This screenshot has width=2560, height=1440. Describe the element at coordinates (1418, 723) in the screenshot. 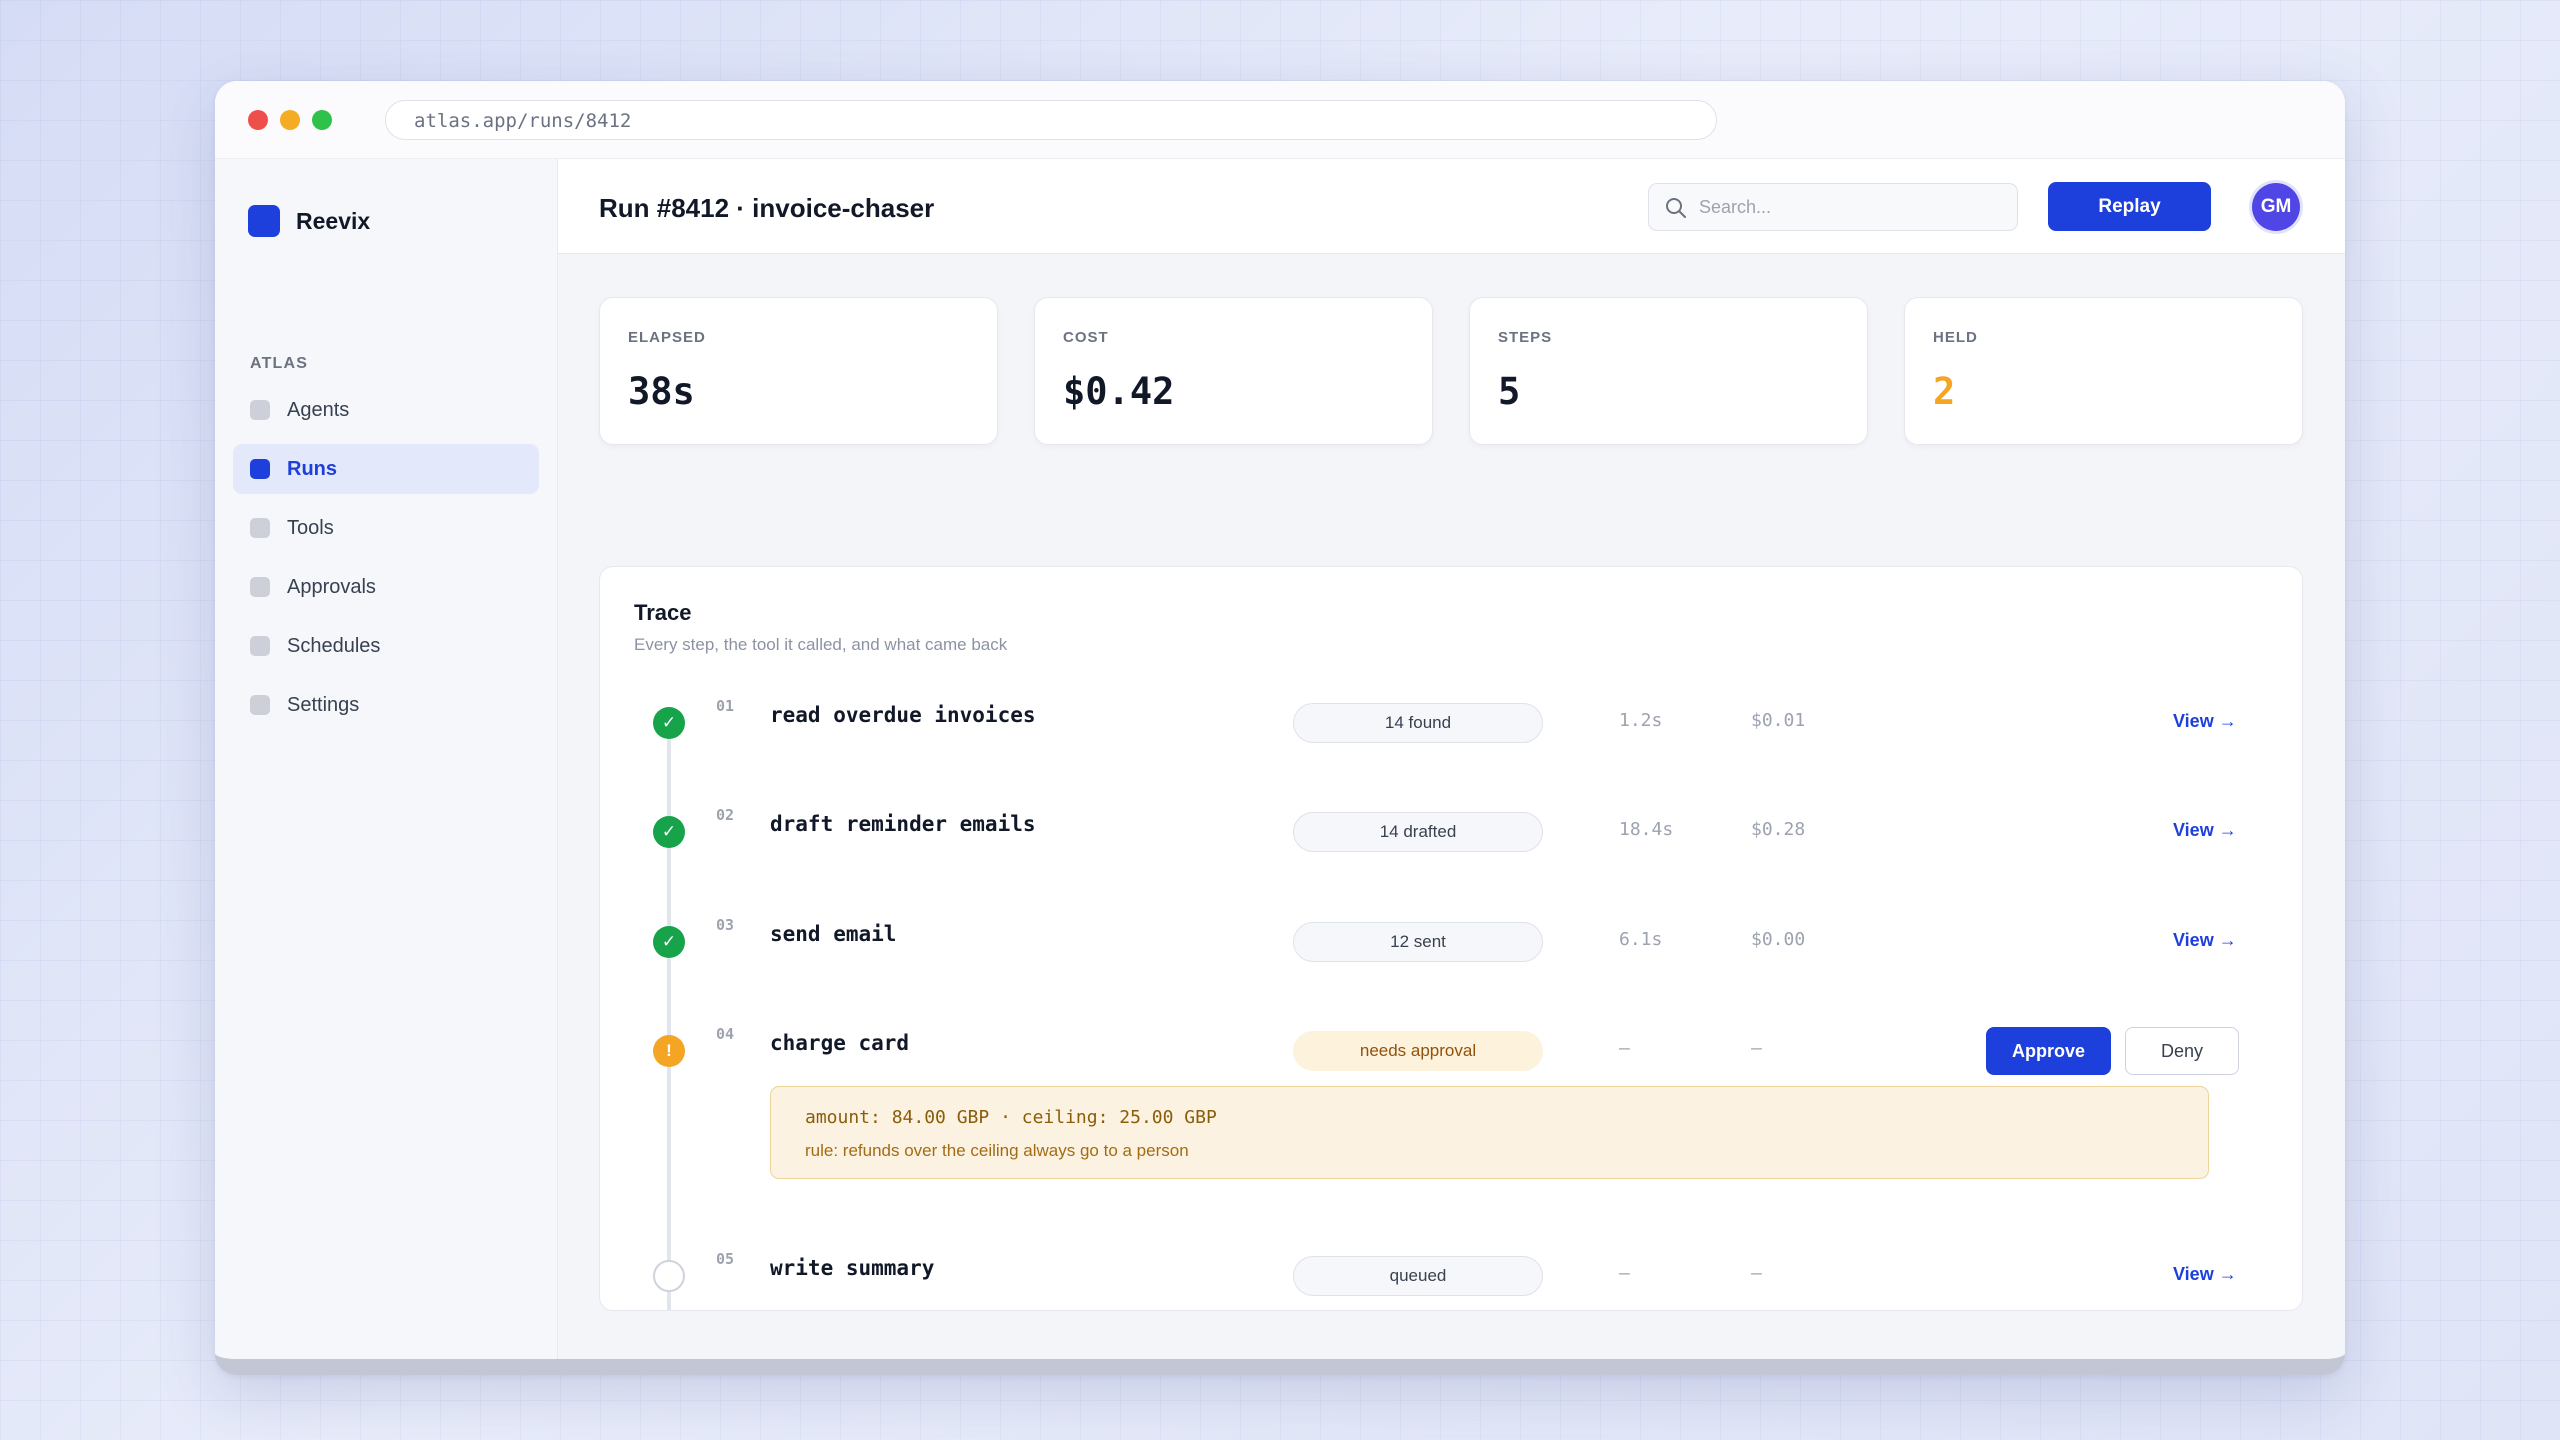

I see `step-result-badge: 14 found` at that location.